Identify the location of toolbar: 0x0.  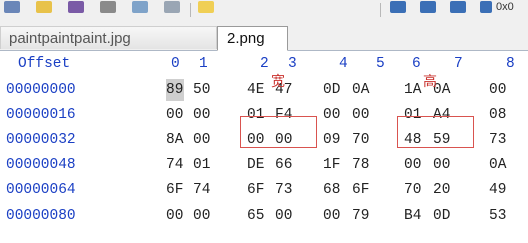
(264, 11).